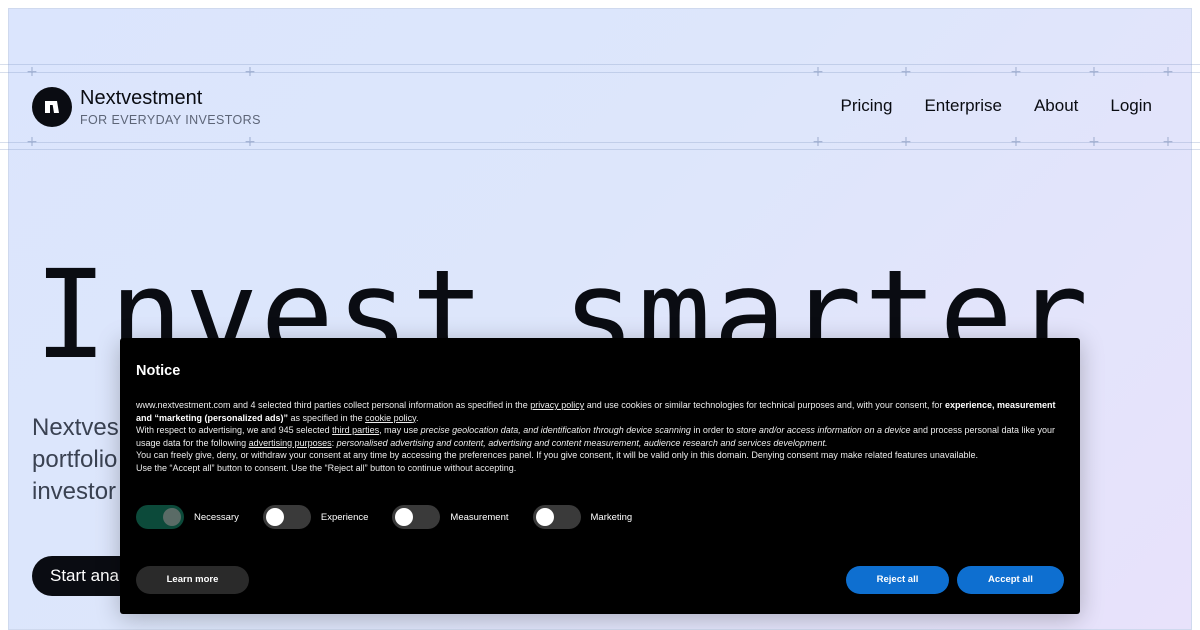 This screenshot has height=630, width=1200. Describe the element at coordinates (192, 580) in the screenshot. I see `learn-more-button: Learn more` at that location.